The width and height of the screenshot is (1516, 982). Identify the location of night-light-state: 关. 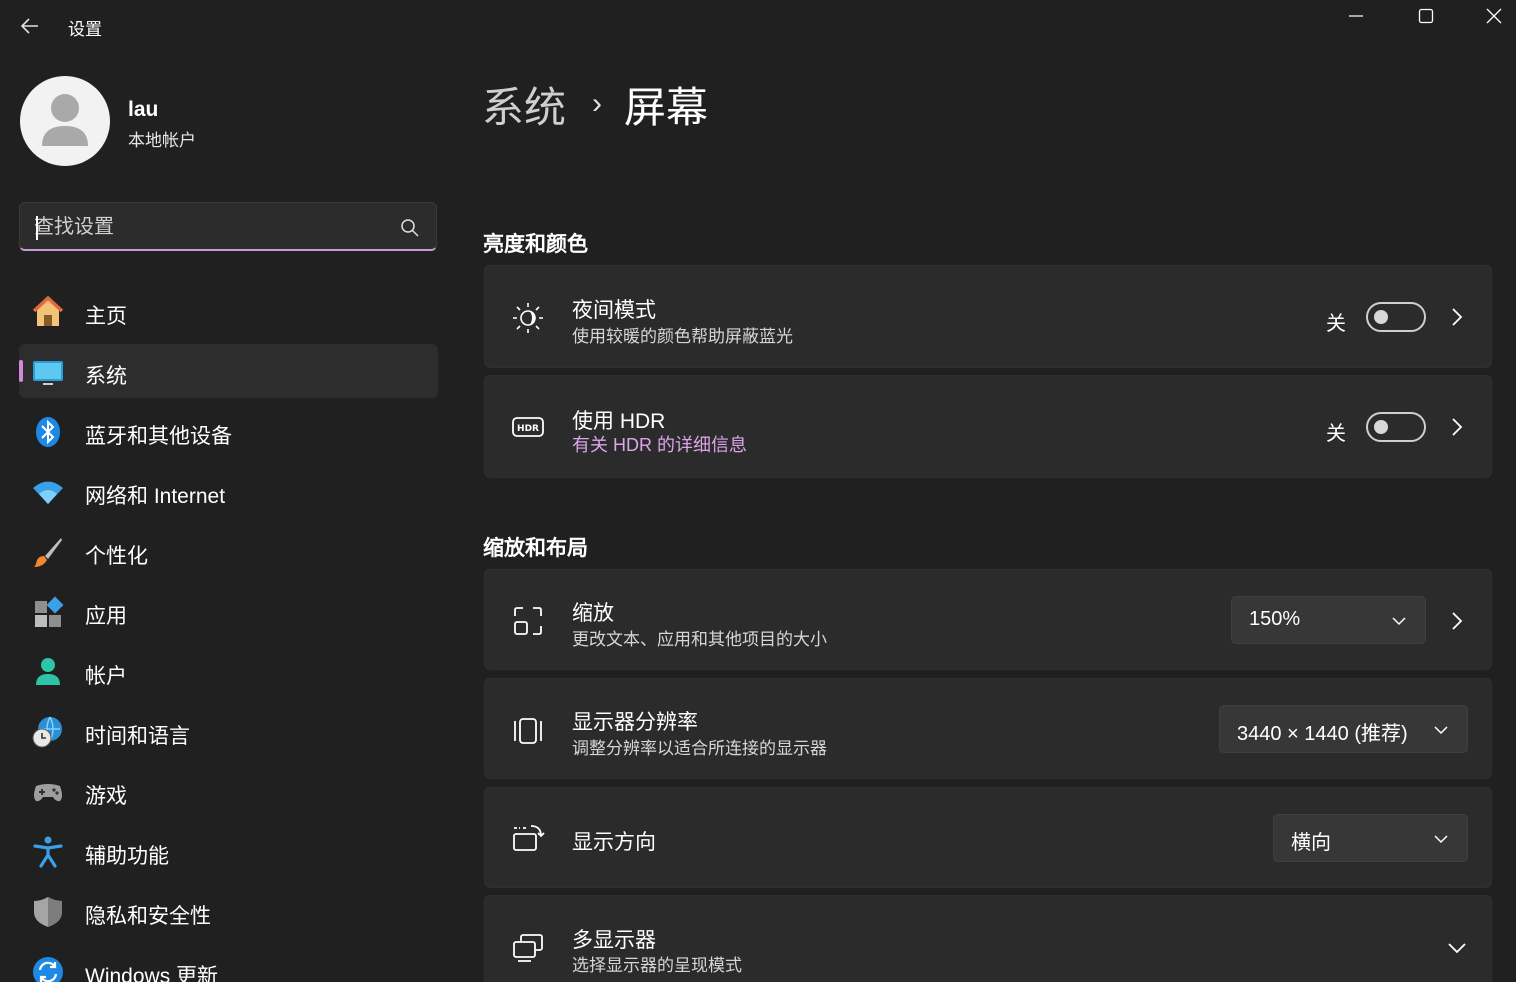
(1336, 324).